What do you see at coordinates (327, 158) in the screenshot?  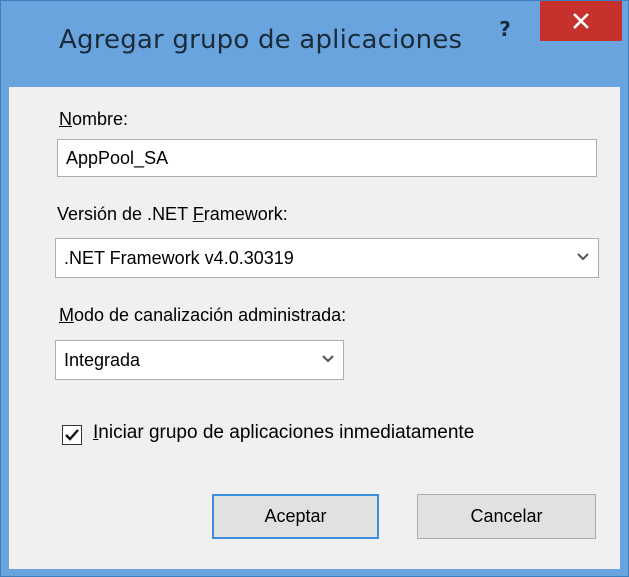 I see `name-input: AppPool_SA` at bounding box center [327, 158].